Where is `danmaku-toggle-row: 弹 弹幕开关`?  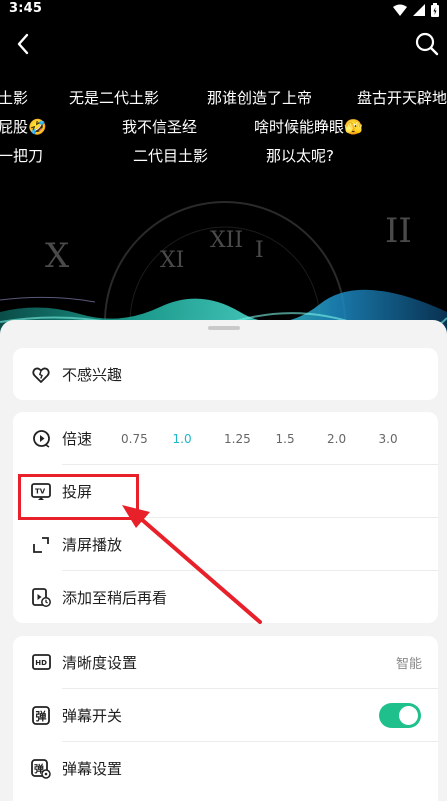 danmaku-toggle-row: 弹 弹幕开关 is located at coordinates (225, 715).